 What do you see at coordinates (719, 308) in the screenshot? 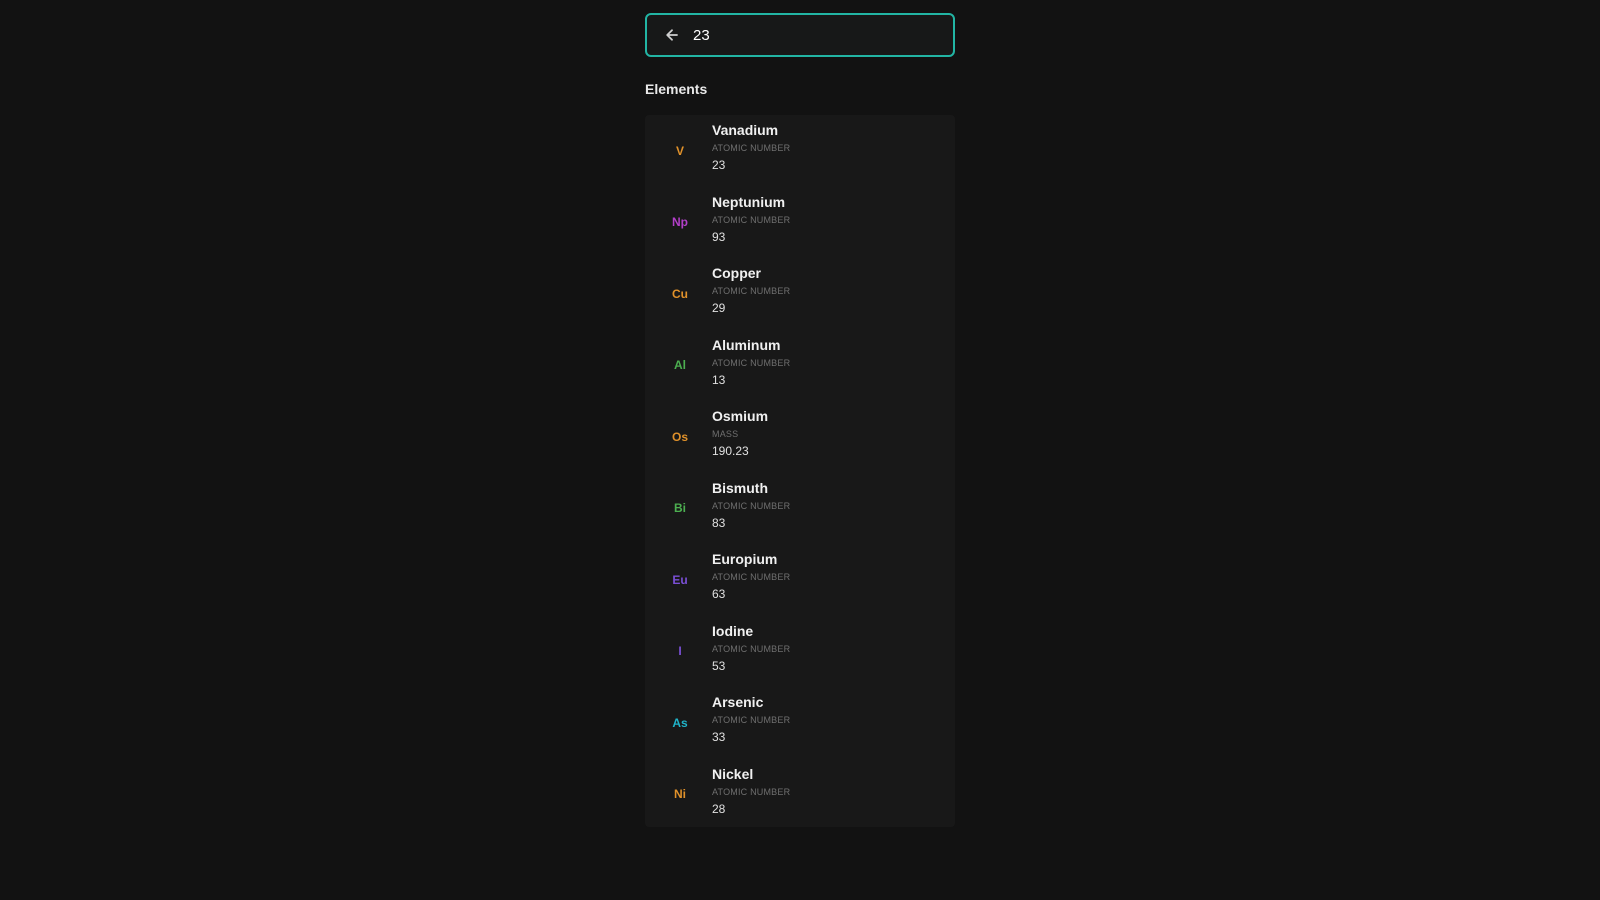
I see `property-value: 29` at bounding box center [719, 308].